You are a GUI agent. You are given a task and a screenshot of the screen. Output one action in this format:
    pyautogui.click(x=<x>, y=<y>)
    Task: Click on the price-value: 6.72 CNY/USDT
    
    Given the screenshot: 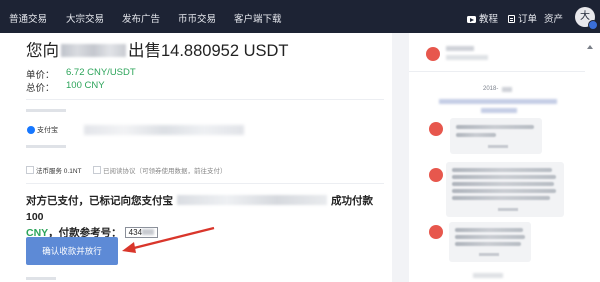 What is the action you would take?
    pyautogui.click(x=101, y=72)
    